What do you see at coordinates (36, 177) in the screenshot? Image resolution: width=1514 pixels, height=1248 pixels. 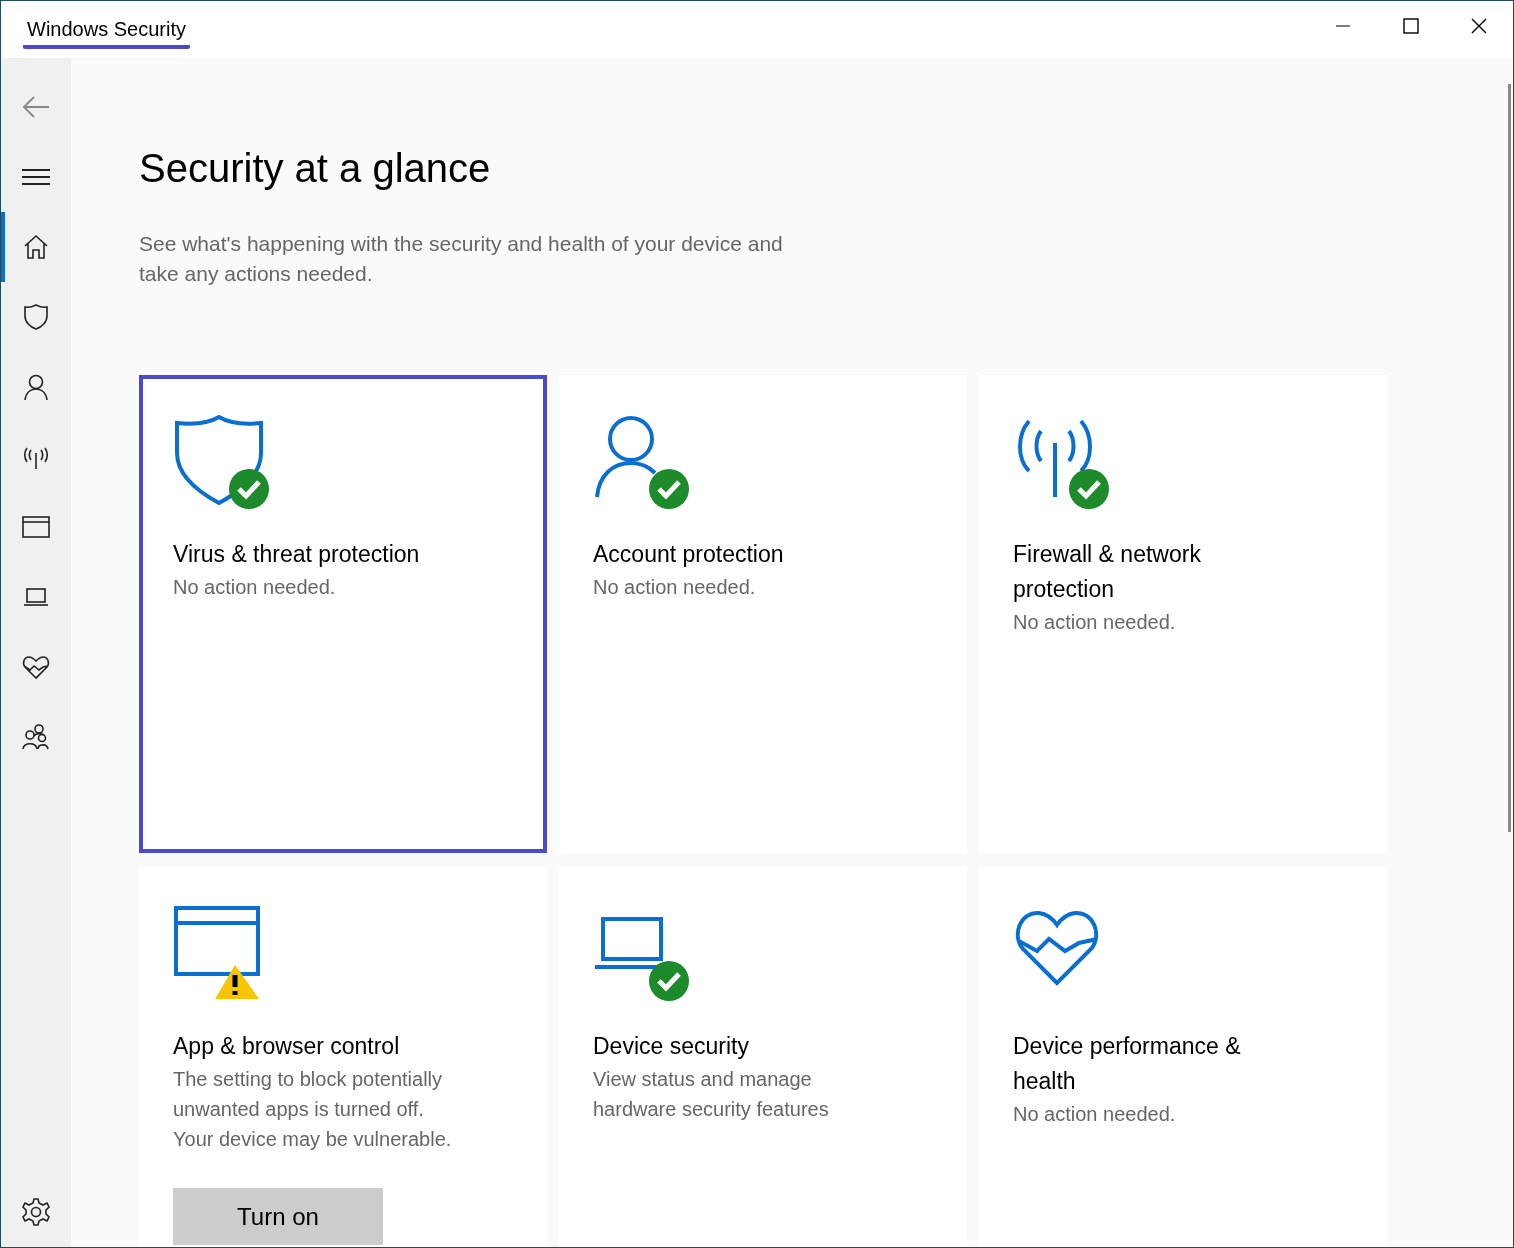 I see `menu-icon` at bounding box center [36, 177].